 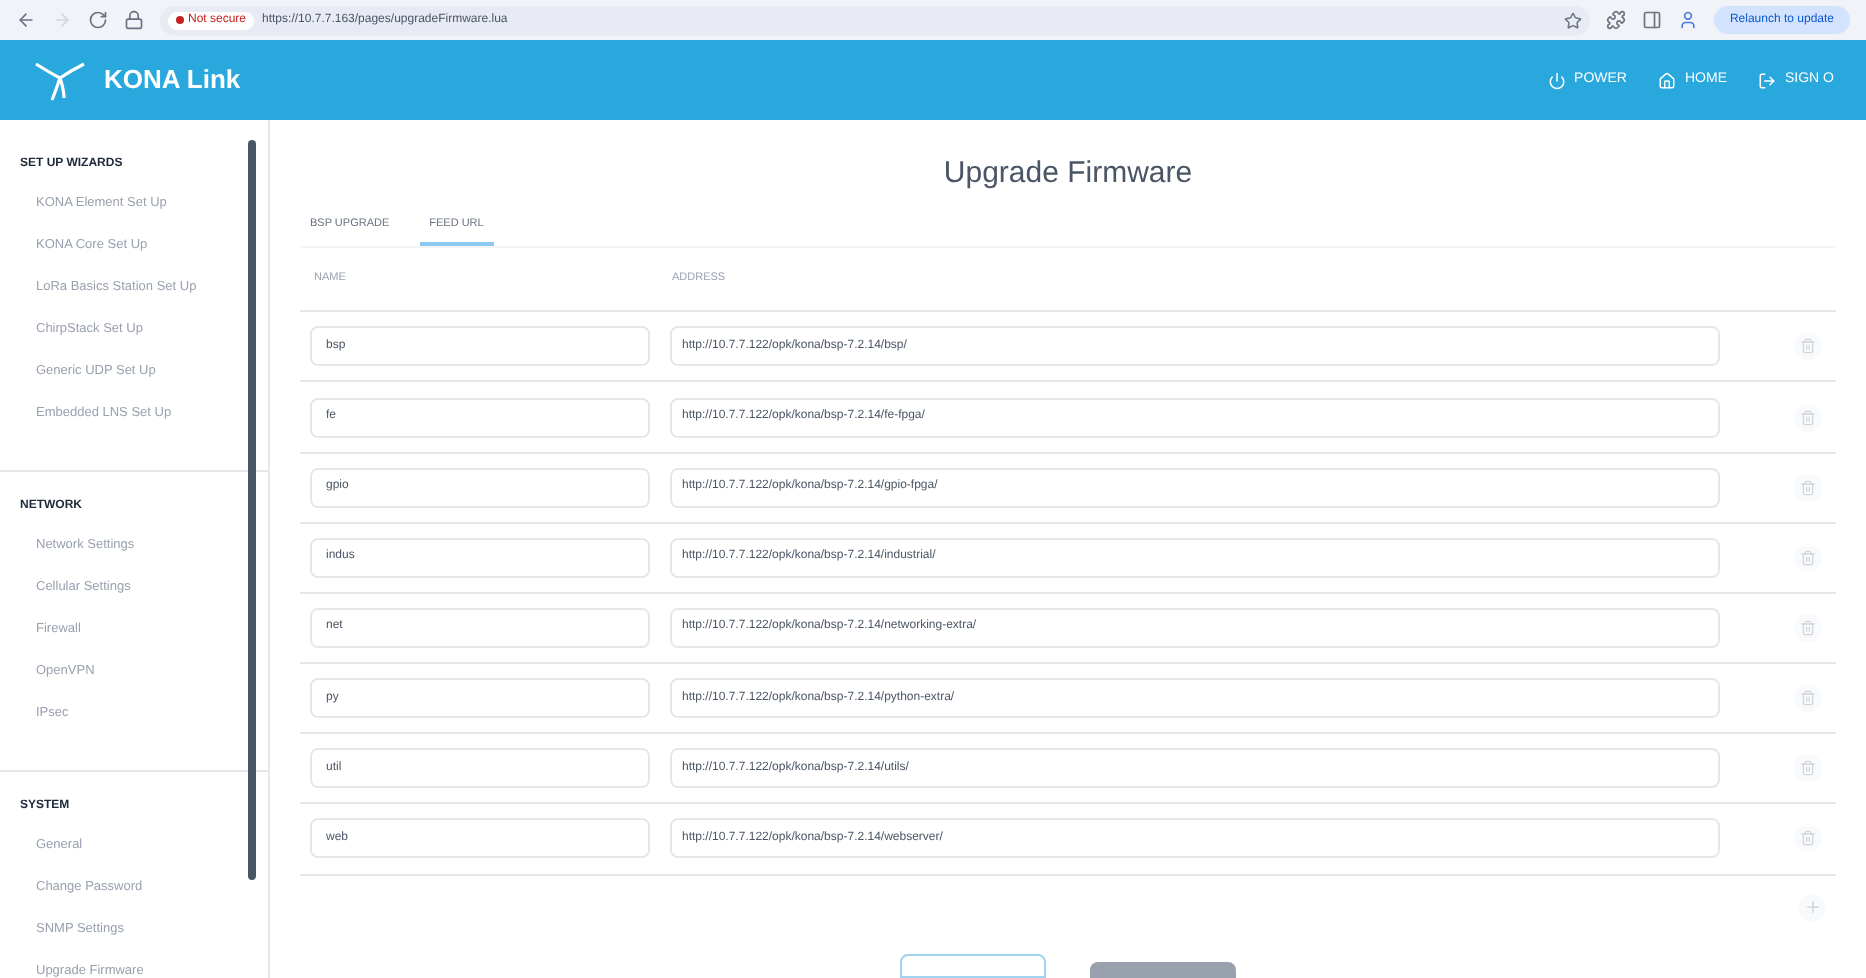 I want to click on warning-icon, so click(x=180, y=20).